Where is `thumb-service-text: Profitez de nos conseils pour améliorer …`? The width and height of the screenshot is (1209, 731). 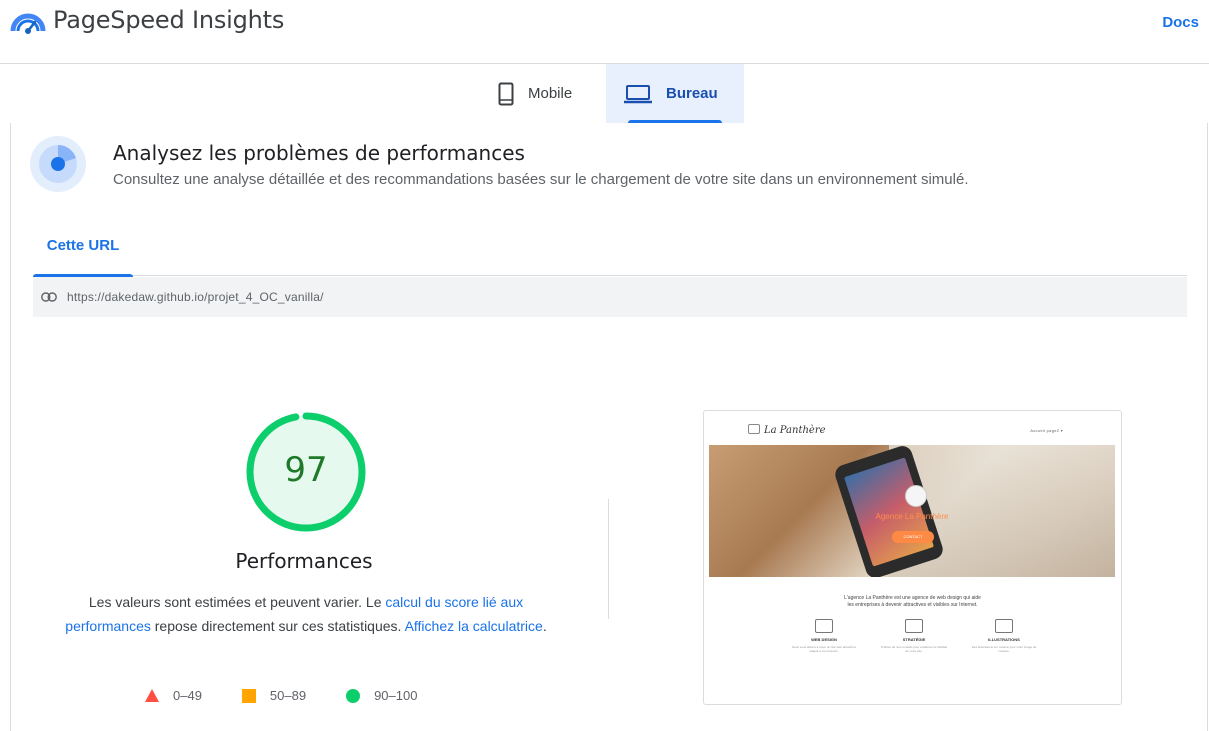 thumb-service-text: Profitez de nos conseils pour améliorer … is located at coordinates (914, 649).